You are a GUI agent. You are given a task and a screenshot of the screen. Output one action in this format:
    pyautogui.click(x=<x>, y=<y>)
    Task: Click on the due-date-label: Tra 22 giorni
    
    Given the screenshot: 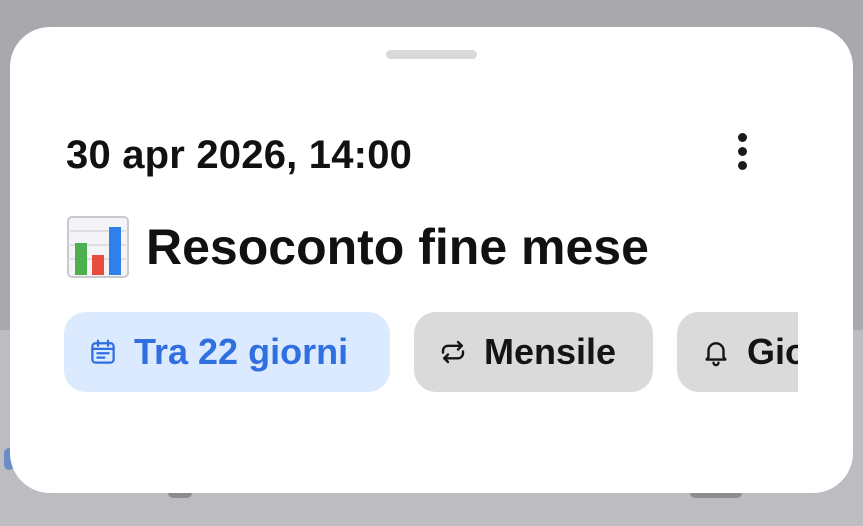 What is the action you would take?
    pyautogui.click(x=241, y=351)
    